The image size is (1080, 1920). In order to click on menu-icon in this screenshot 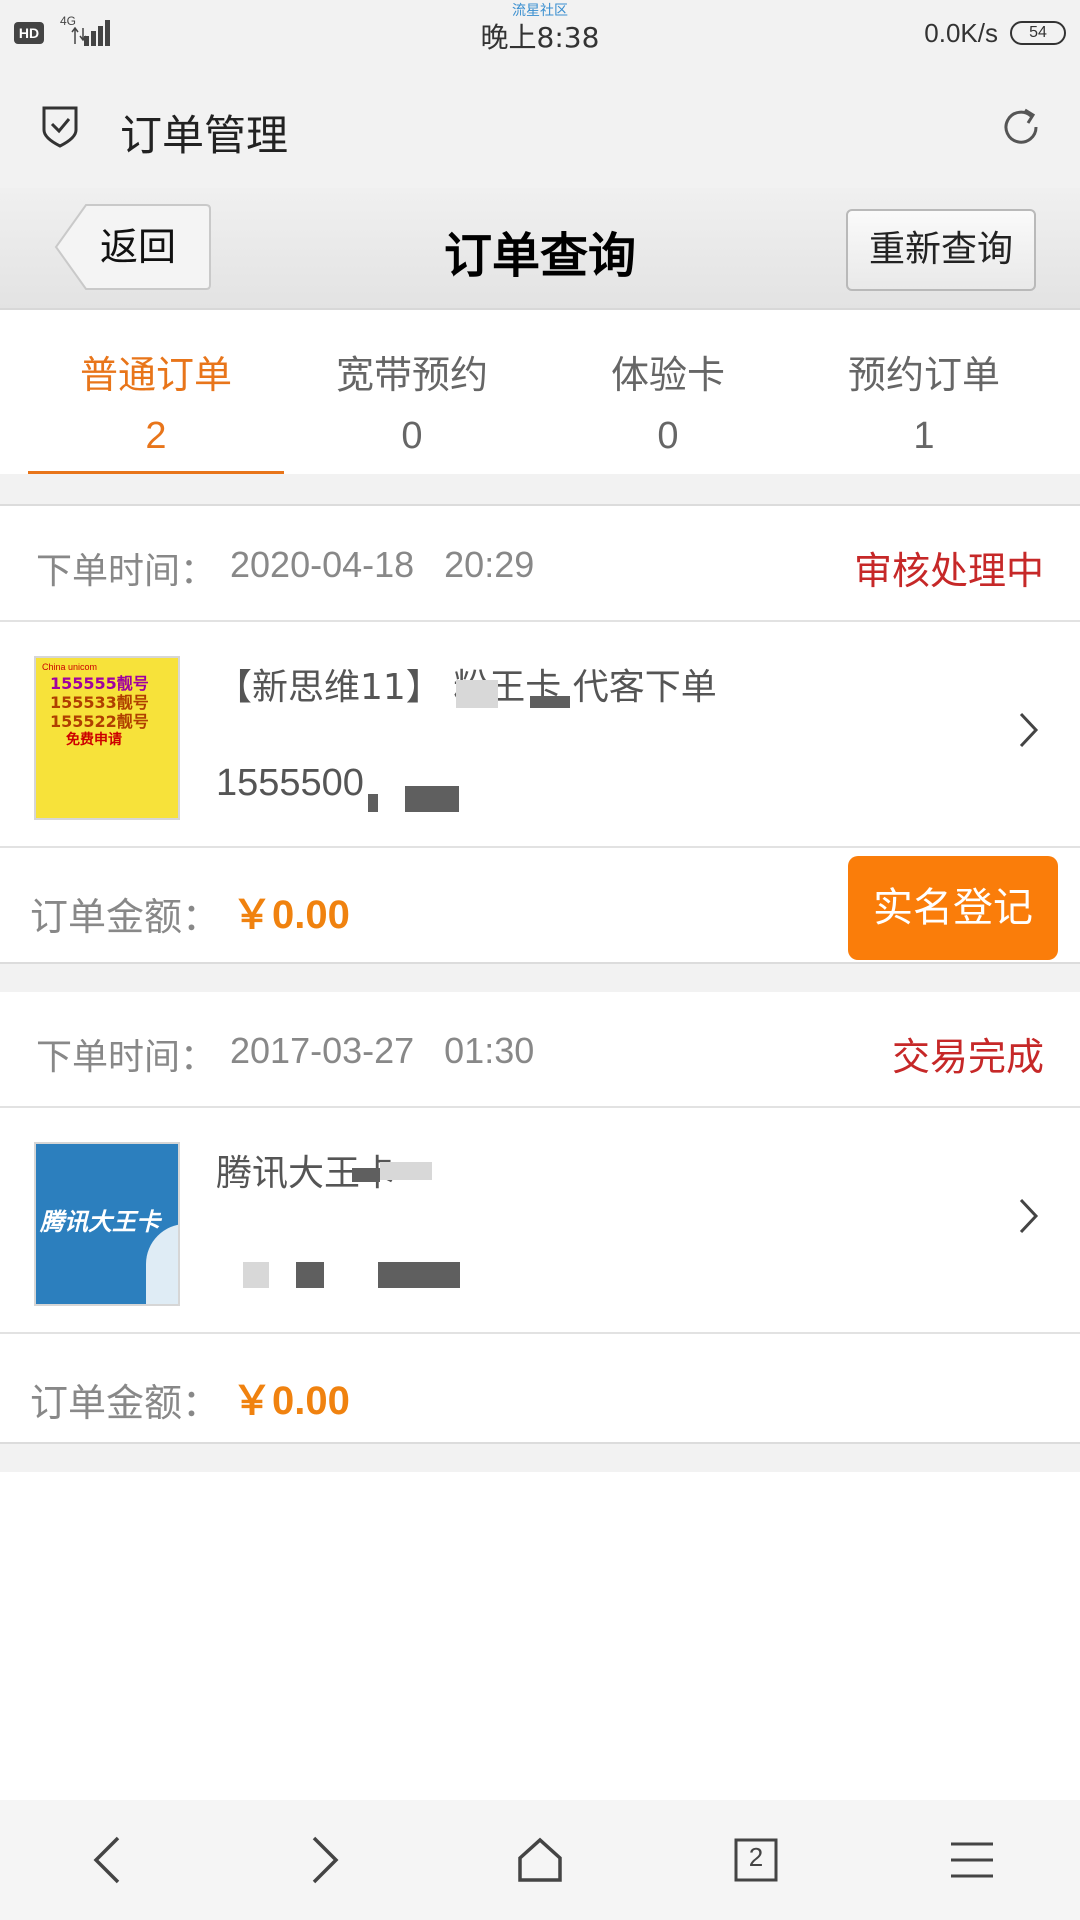, I will do `click(972, 1860)`.